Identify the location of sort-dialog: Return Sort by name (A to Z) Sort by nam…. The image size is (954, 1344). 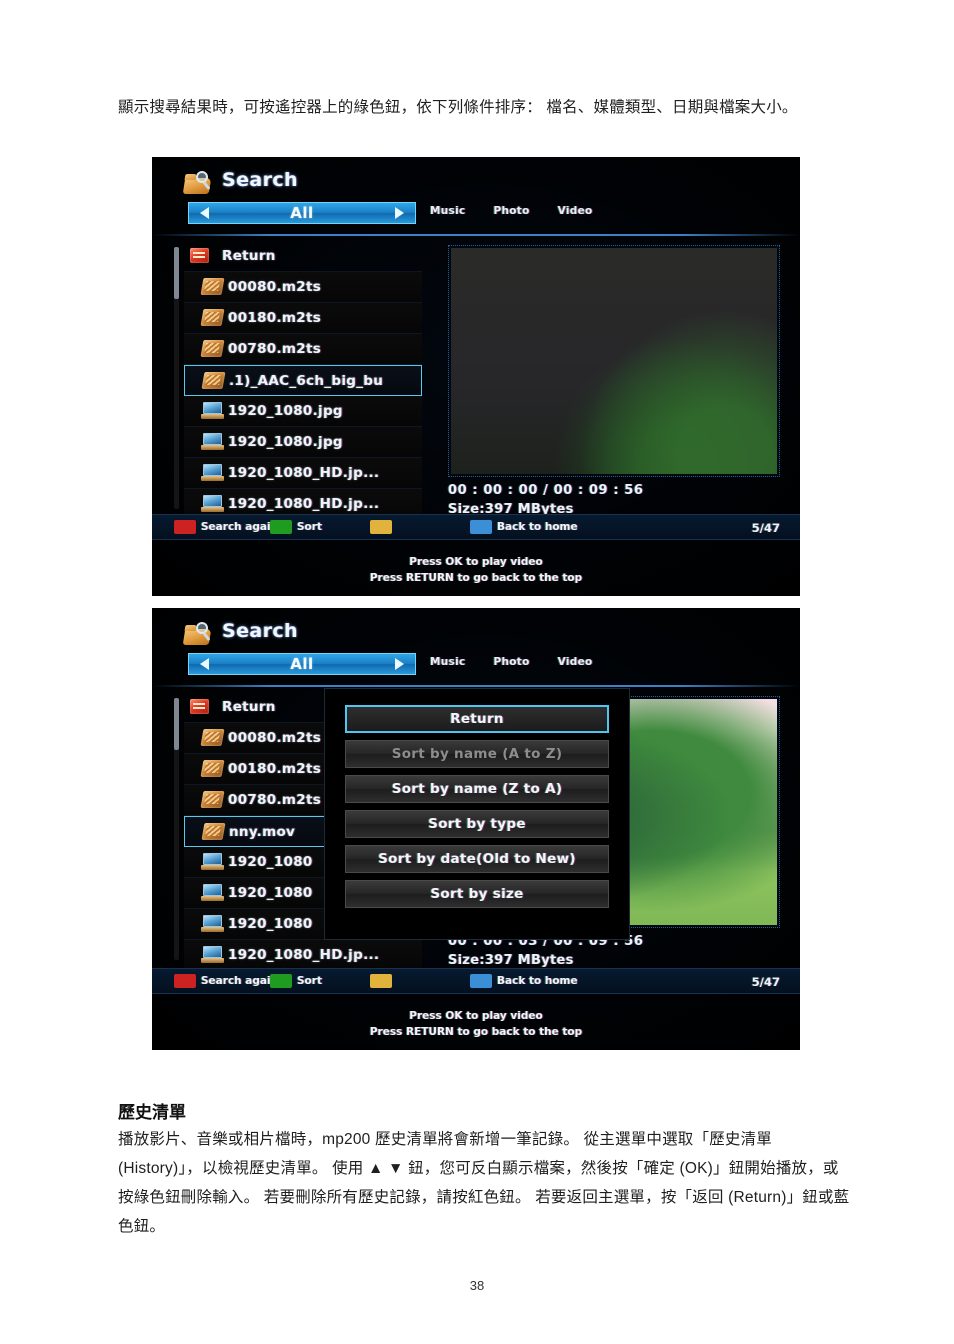
(477, 814).